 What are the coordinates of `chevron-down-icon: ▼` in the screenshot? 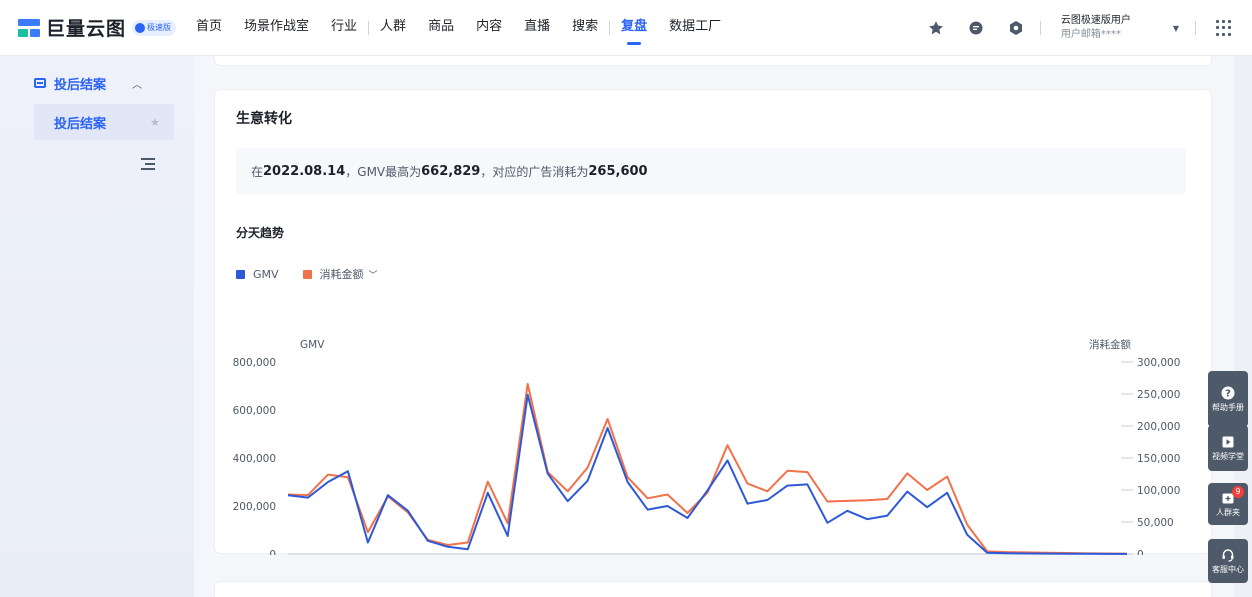 It's located at (1176, 28).